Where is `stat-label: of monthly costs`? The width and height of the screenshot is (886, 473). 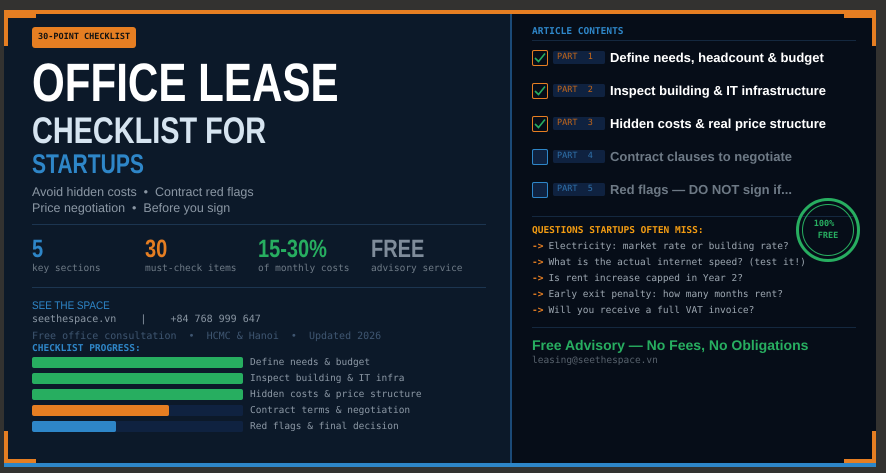 stat-label: of monthly costs is located at coordinates (304, 268).